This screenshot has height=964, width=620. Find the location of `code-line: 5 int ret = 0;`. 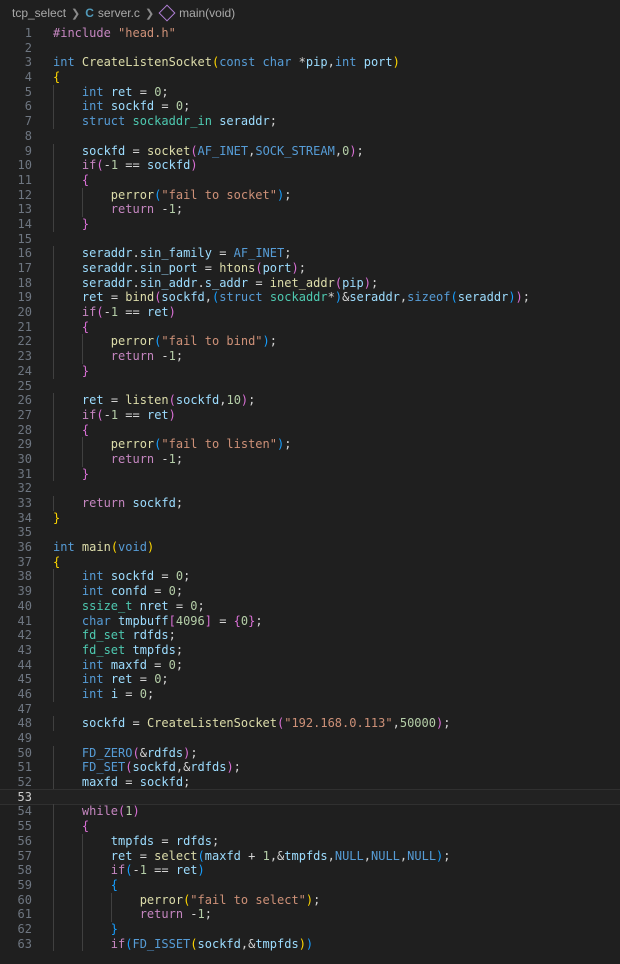

code-line: 5 int ret = 0; is located at coordinates (310, 92).